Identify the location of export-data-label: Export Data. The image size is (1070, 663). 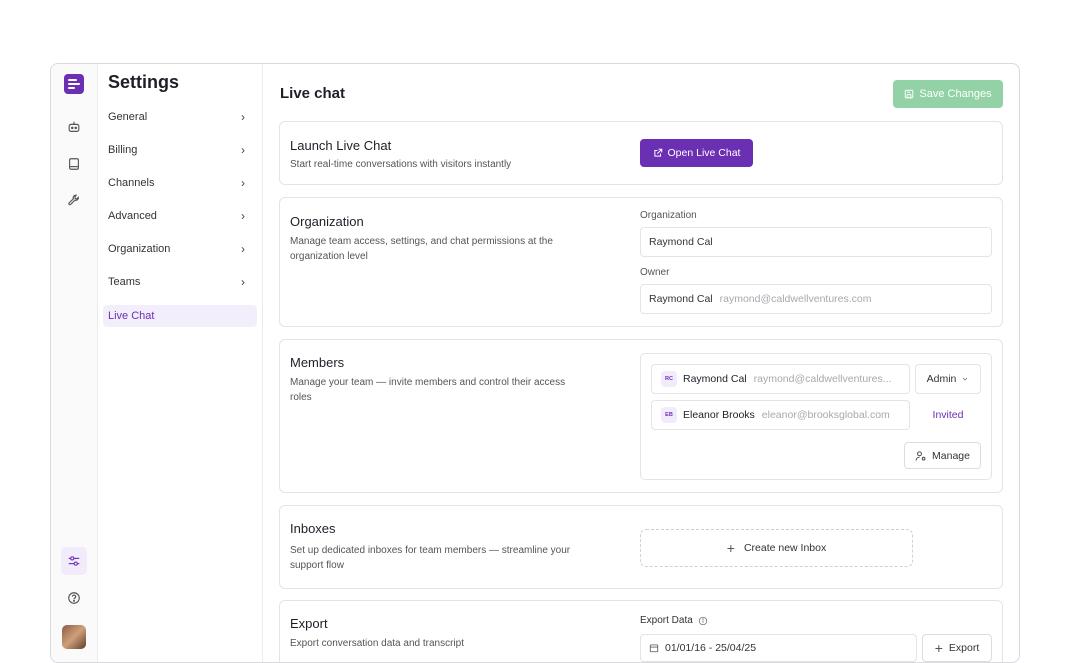
(674, 620).